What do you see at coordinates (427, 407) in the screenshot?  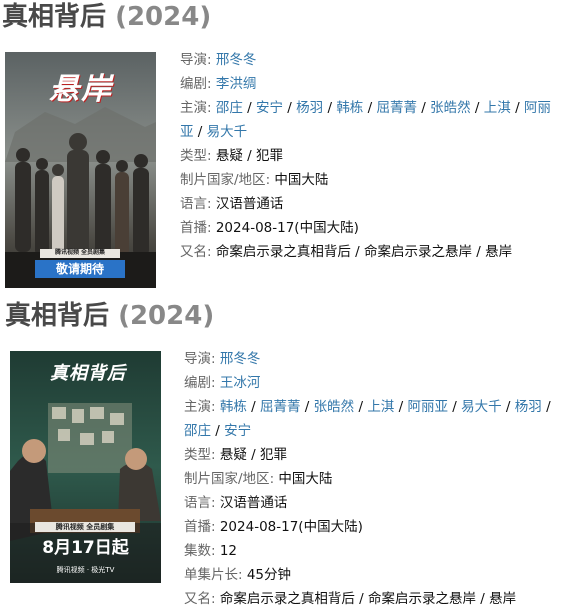 I see `cast-link: 阿丽亚` at bounding box center [427, 407].